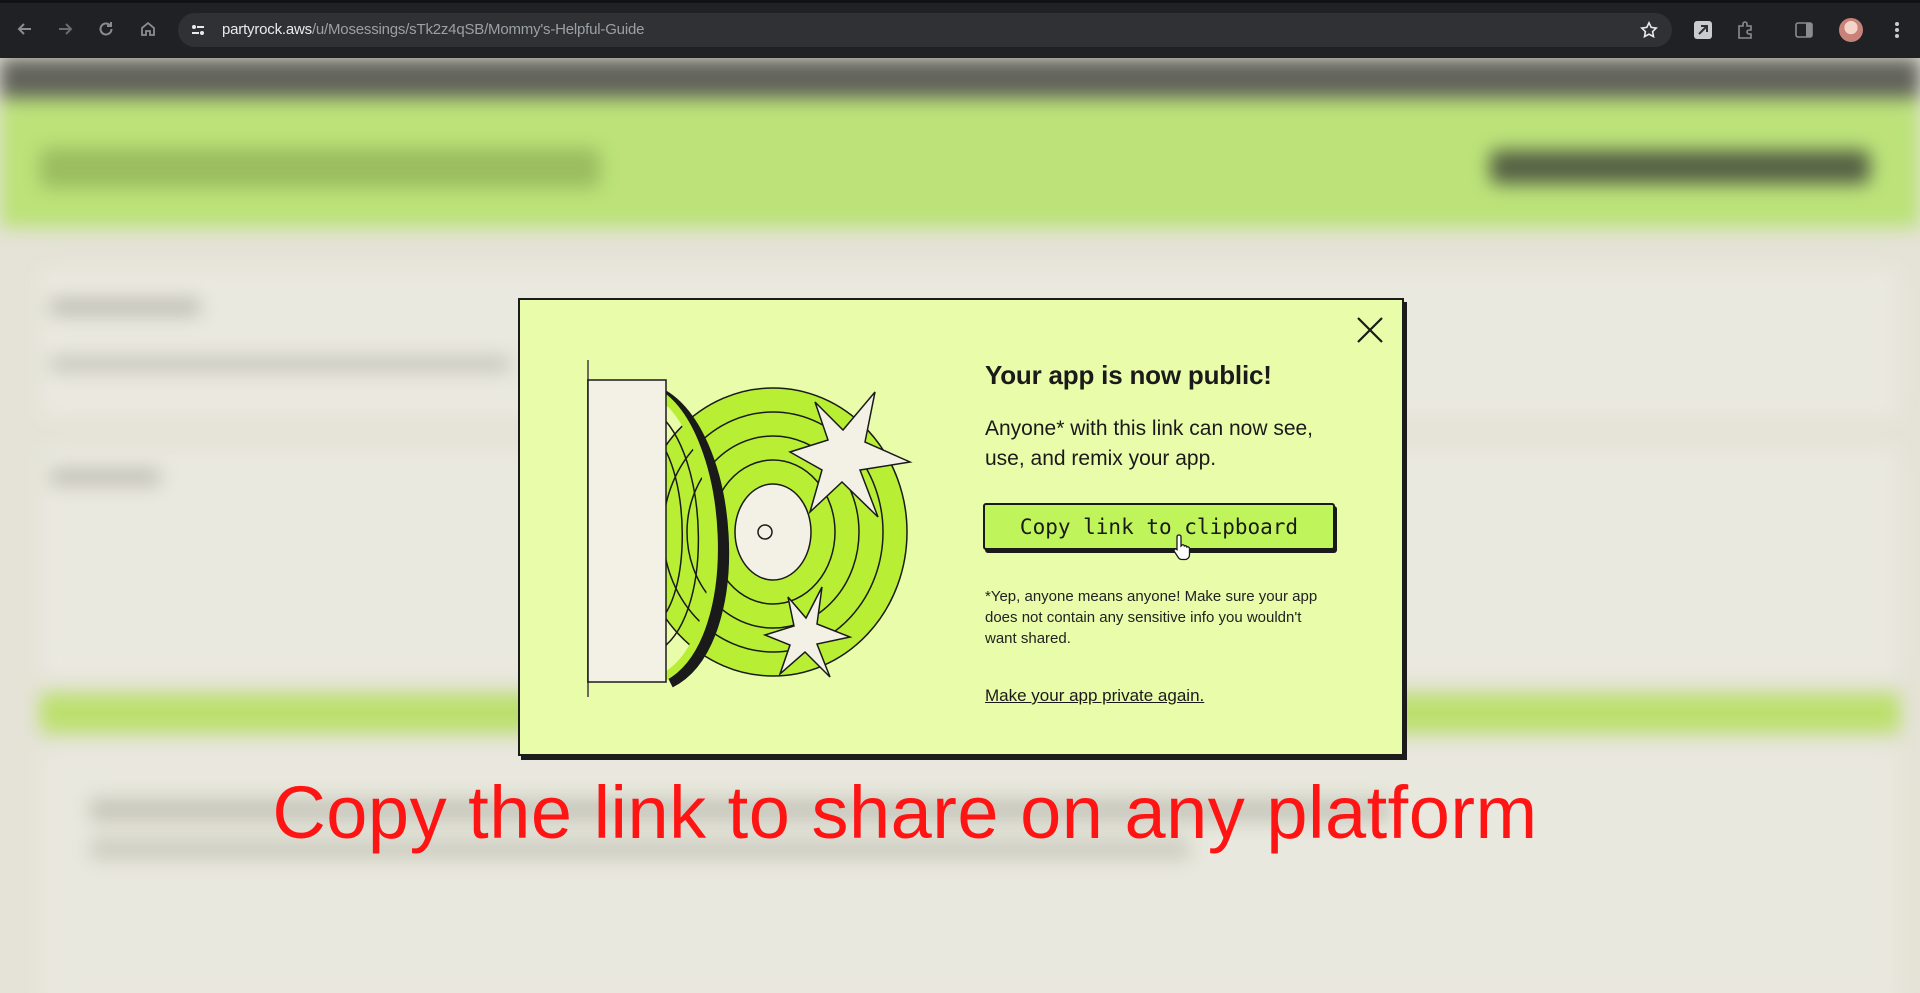 This screenshot has width=1920, height=993. I want to click on tab-strip, so click(960, 1).